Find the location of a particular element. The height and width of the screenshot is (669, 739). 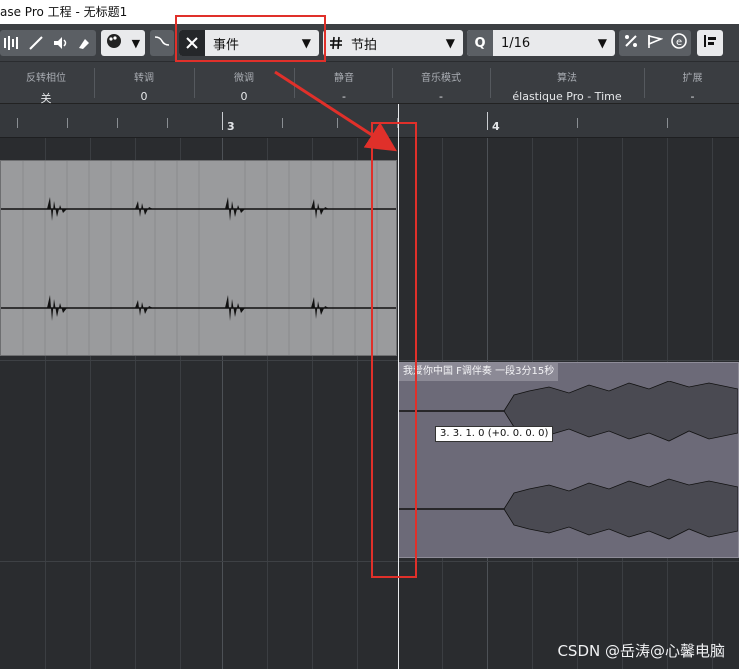

annotation-arrow is located at coordinates (336, 111).